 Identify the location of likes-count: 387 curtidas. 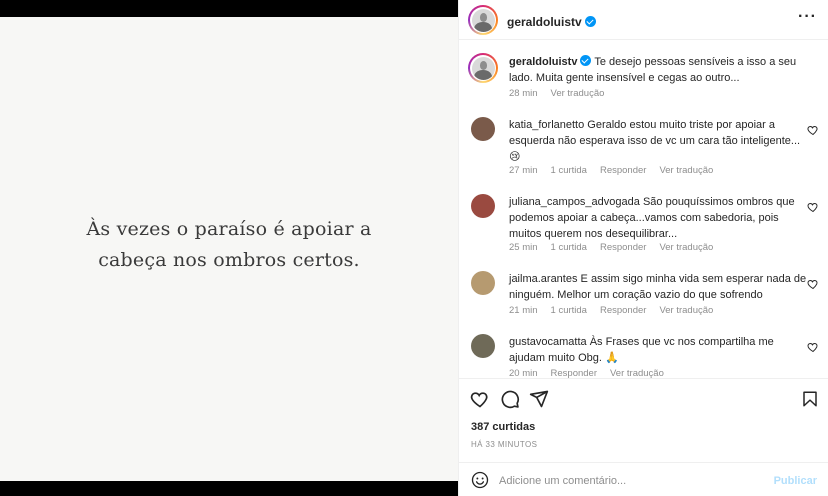
(503, 427).